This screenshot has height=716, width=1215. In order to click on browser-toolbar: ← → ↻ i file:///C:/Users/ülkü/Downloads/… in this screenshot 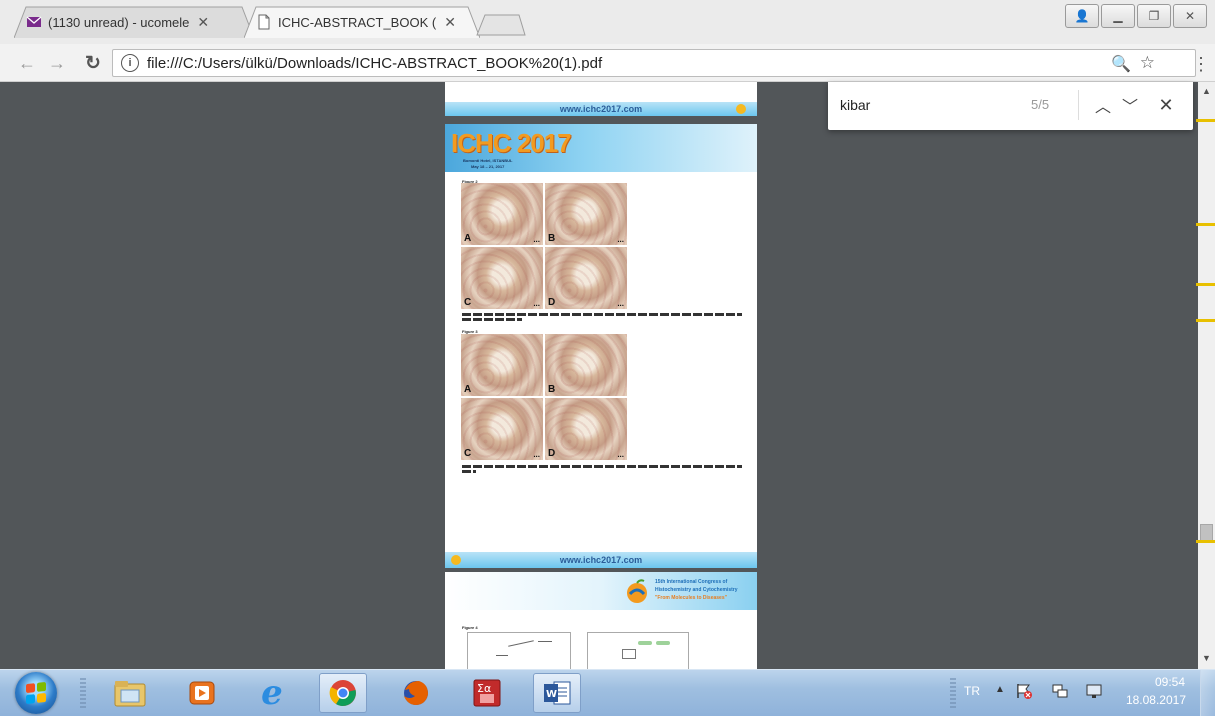, I will do `click(607, 63)`.